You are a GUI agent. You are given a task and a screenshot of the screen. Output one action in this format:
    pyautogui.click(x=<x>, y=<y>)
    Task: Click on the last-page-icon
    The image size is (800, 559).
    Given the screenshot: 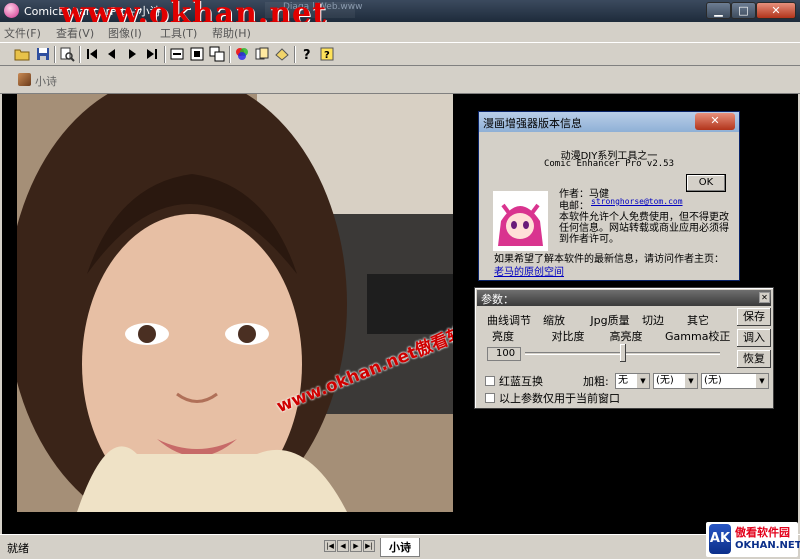 What is the action you would take?
    pyautogui.click(x=152, y=54)
    